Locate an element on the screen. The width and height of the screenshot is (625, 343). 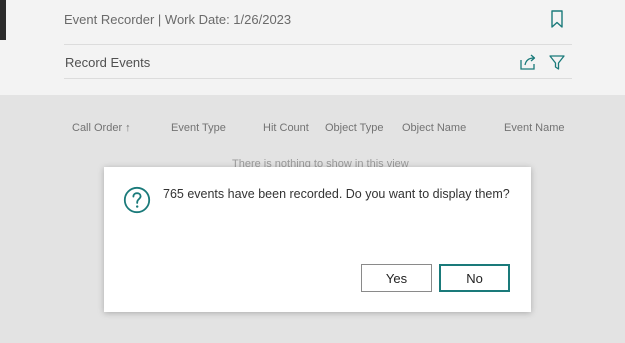
column-header-call-order: Call Order ↑ is located at coordinates (101, 128).